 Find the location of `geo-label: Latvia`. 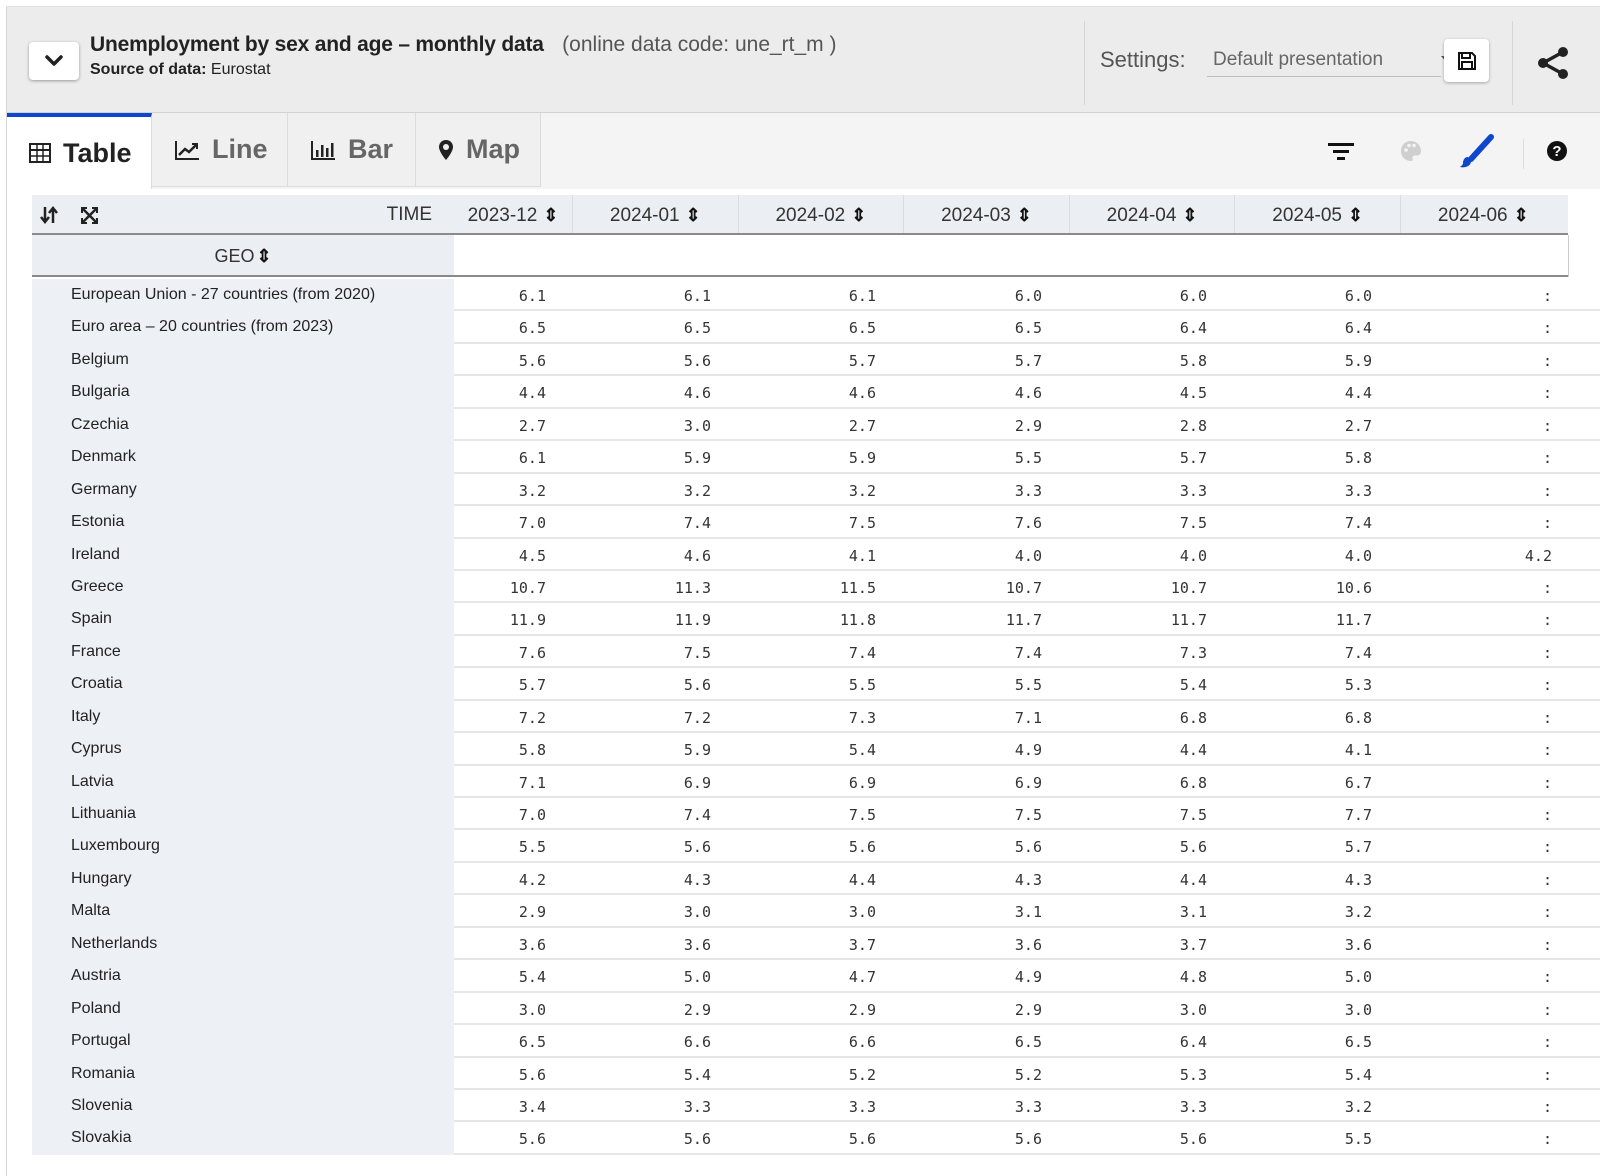

geo-label: Latvia is located at coordinates (243, 781).